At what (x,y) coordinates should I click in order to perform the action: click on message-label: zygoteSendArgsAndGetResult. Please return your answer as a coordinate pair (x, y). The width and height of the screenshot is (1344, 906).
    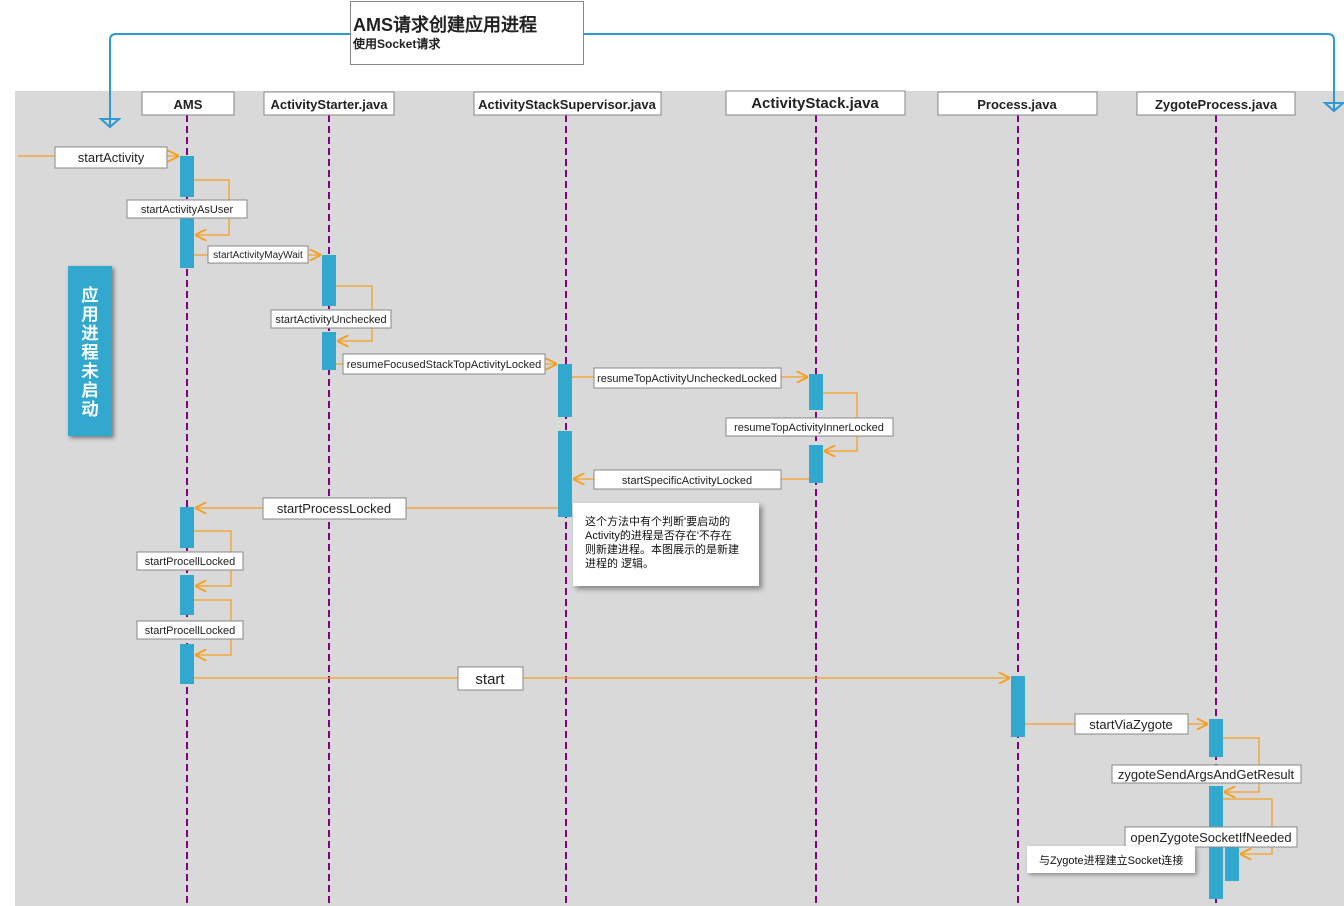
    Looking at the image, I should click on (1206, 774).